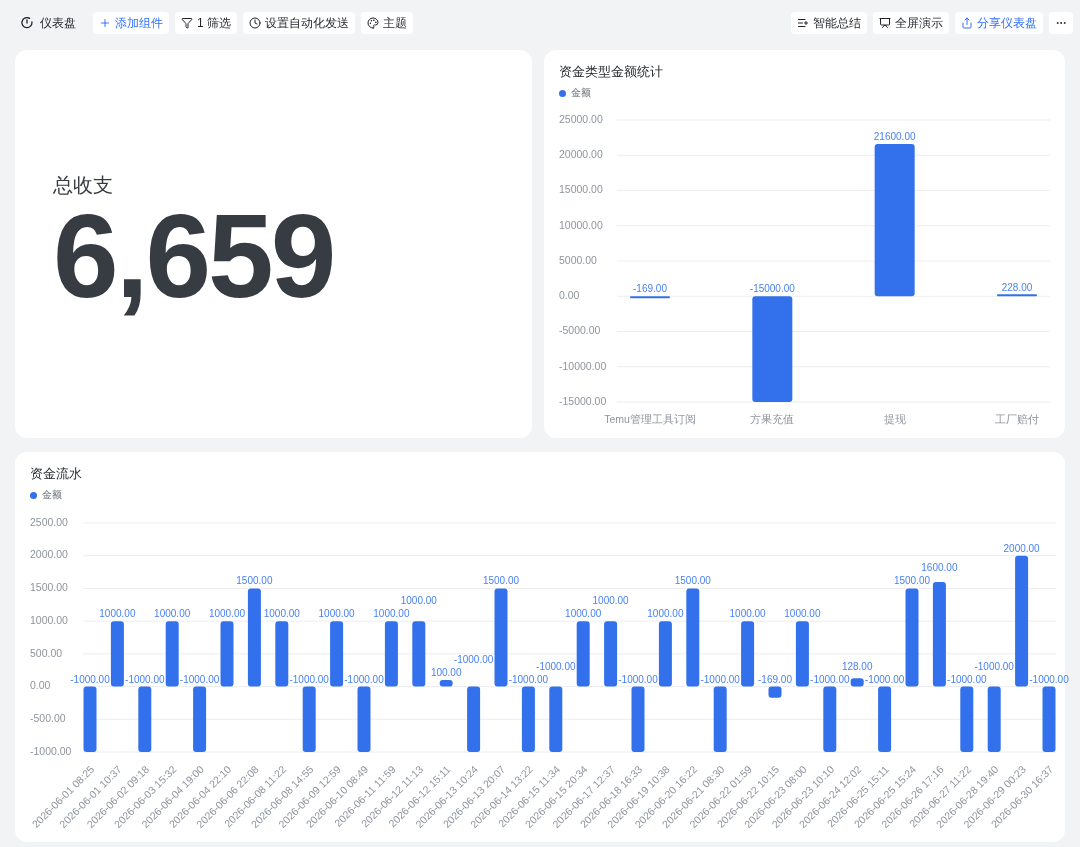  What do you see at coordinates (967, 23) in the screenshot?
I see `share-icon` at bounding box center [967, 23].